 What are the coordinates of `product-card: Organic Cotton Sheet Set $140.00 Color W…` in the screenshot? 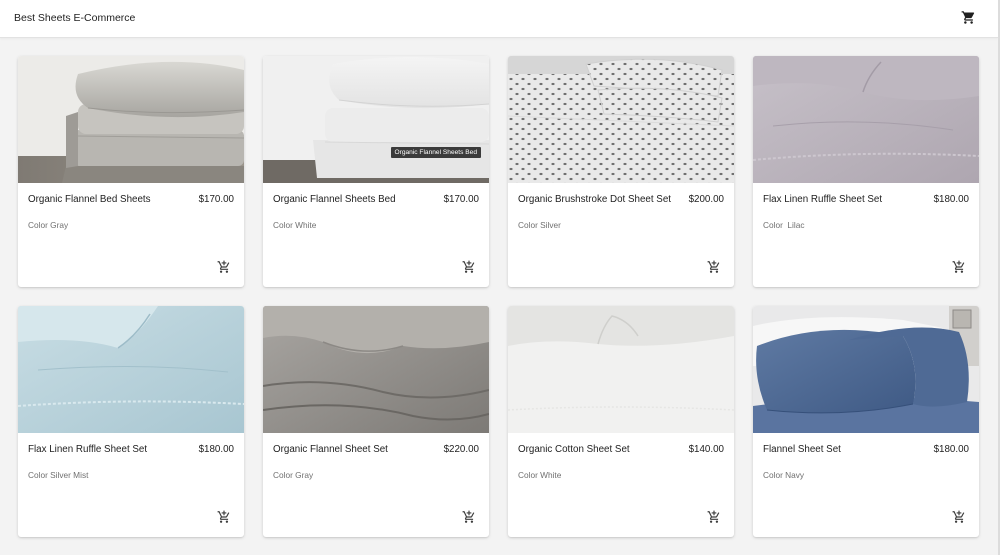 It's located at (621, 421).